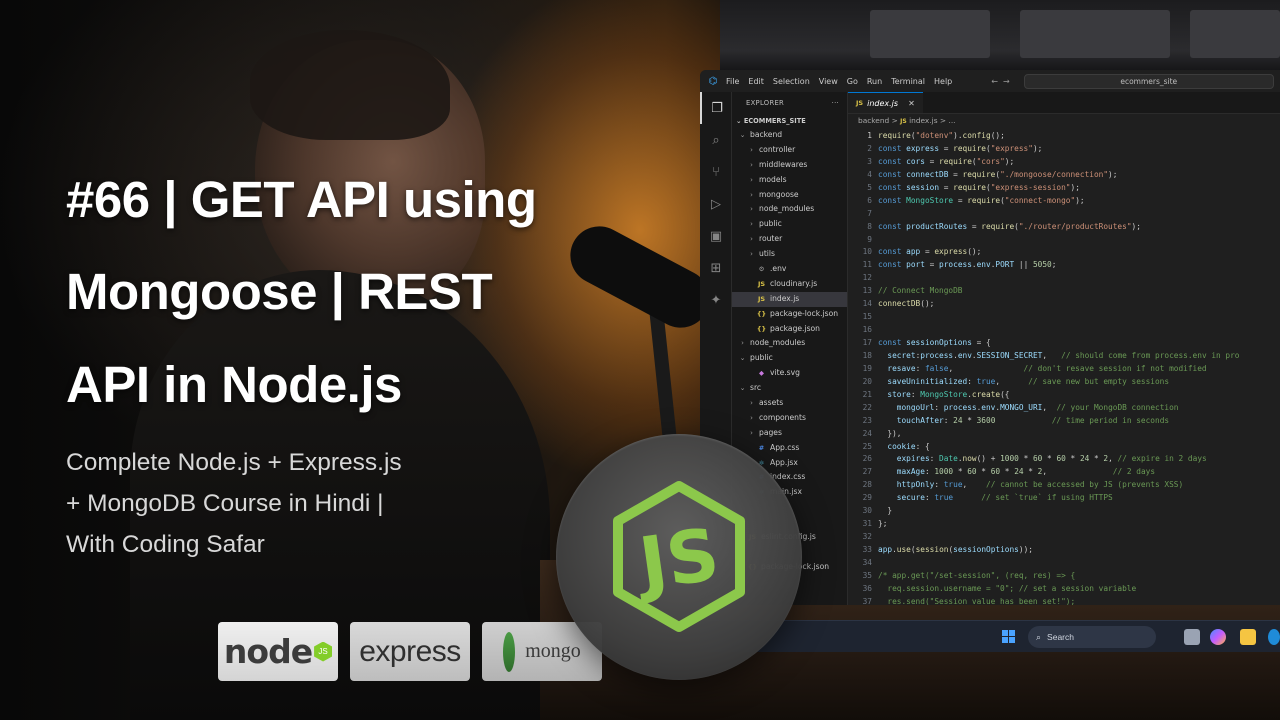 The height and width of the screenshot is (720, 1280). What do you see at coordinates (716, 236) in the screenshot?
I see `remote-explorer-icon: ▣` at bounding box center [716, 236].